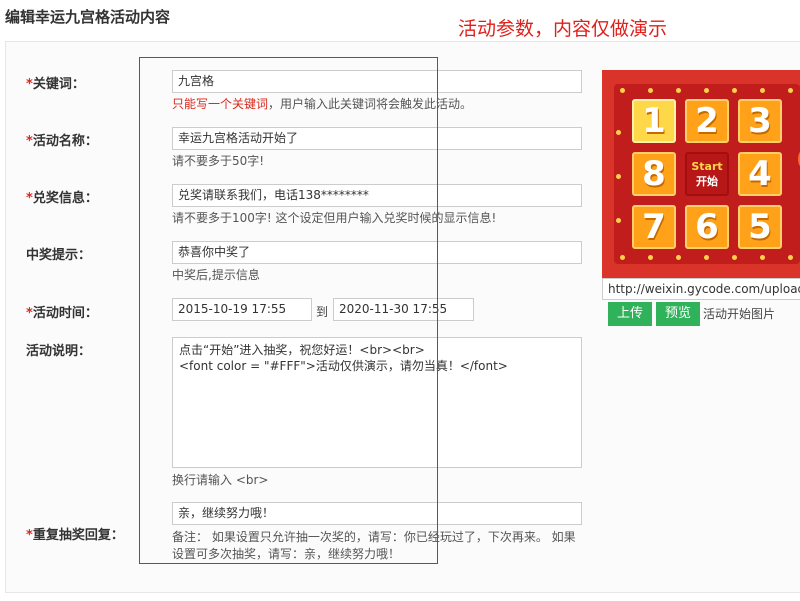 The height and width of the screenshot is (601, 800). What do you see at coordinates (242, 309) in the screenshot?
I see `start-time-input: 2015-10-19 17:55` at bounding box center [242, 309].